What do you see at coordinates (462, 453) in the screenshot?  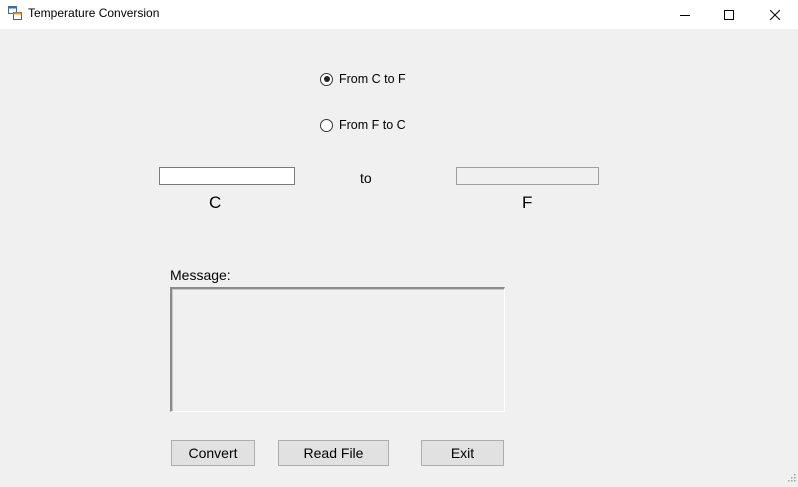 I see `exit-button: Exit` at bounding box center [462, 453].